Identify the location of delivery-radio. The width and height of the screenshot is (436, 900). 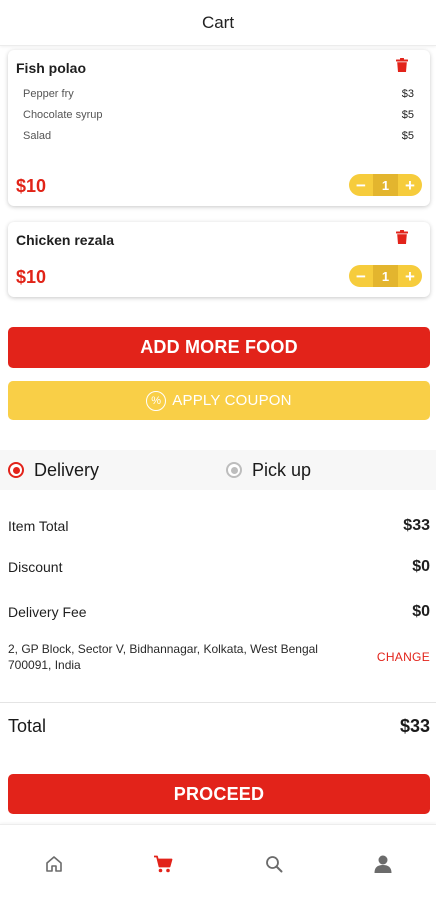
(16, 470).